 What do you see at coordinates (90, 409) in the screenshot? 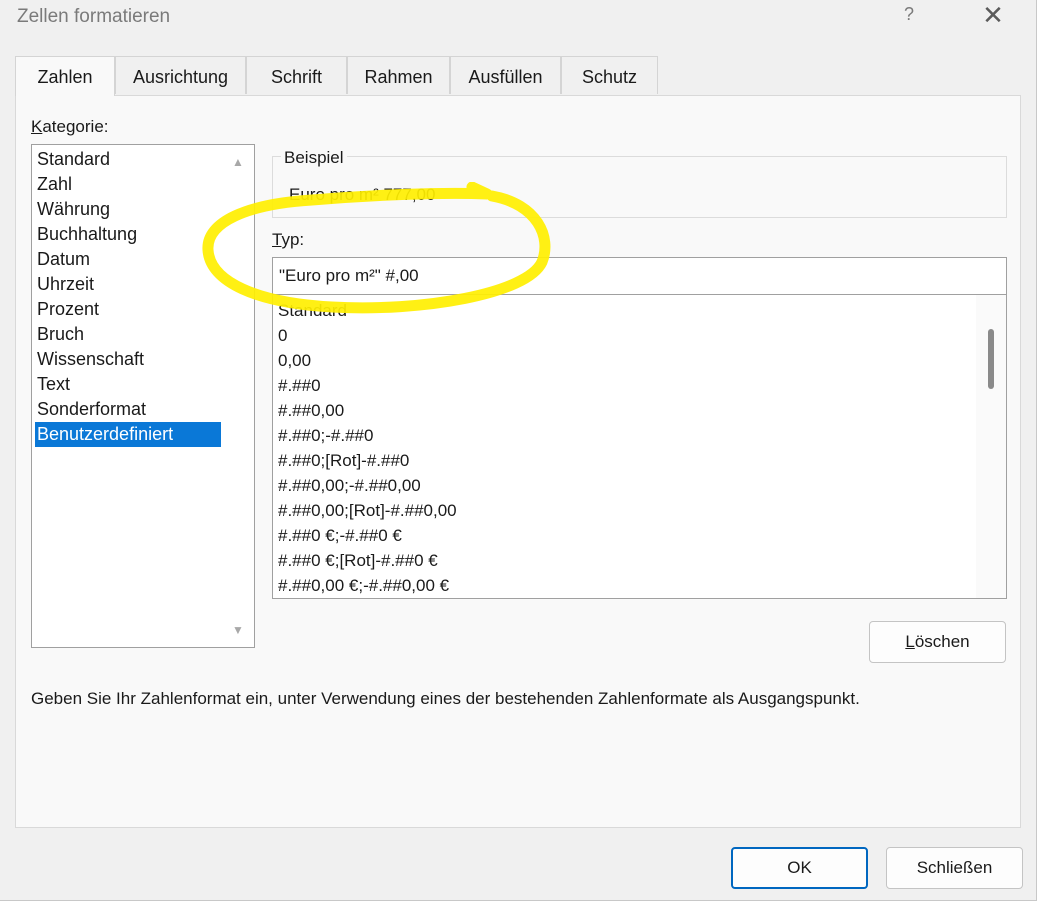
I see `list-item: Sonderformat` at bounding box center [90, 409].